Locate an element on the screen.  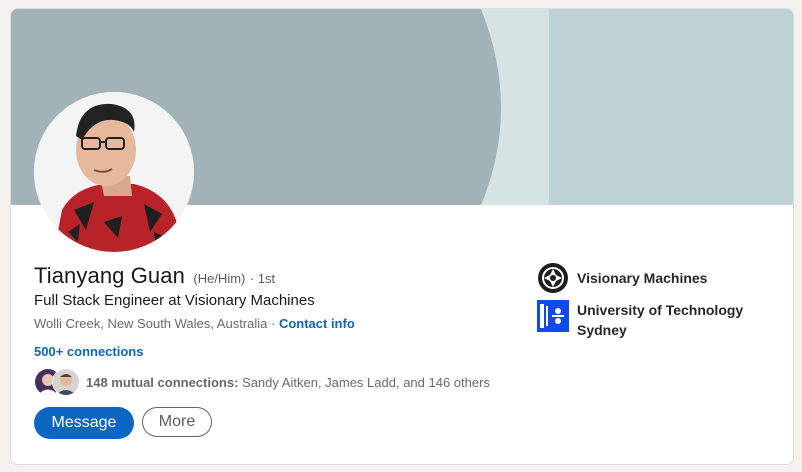
mutual-count: 148 mutual connections: is located at coordinates (162, 382).